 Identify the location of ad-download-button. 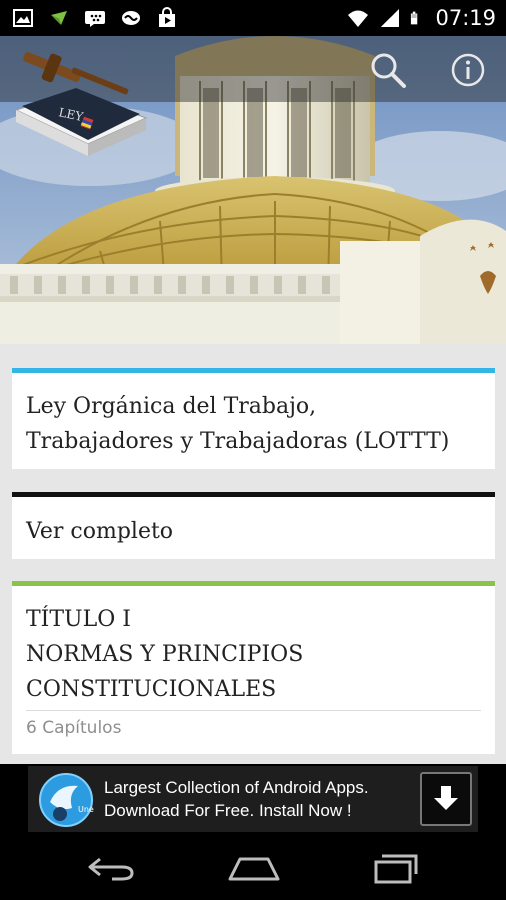
(446, 799).